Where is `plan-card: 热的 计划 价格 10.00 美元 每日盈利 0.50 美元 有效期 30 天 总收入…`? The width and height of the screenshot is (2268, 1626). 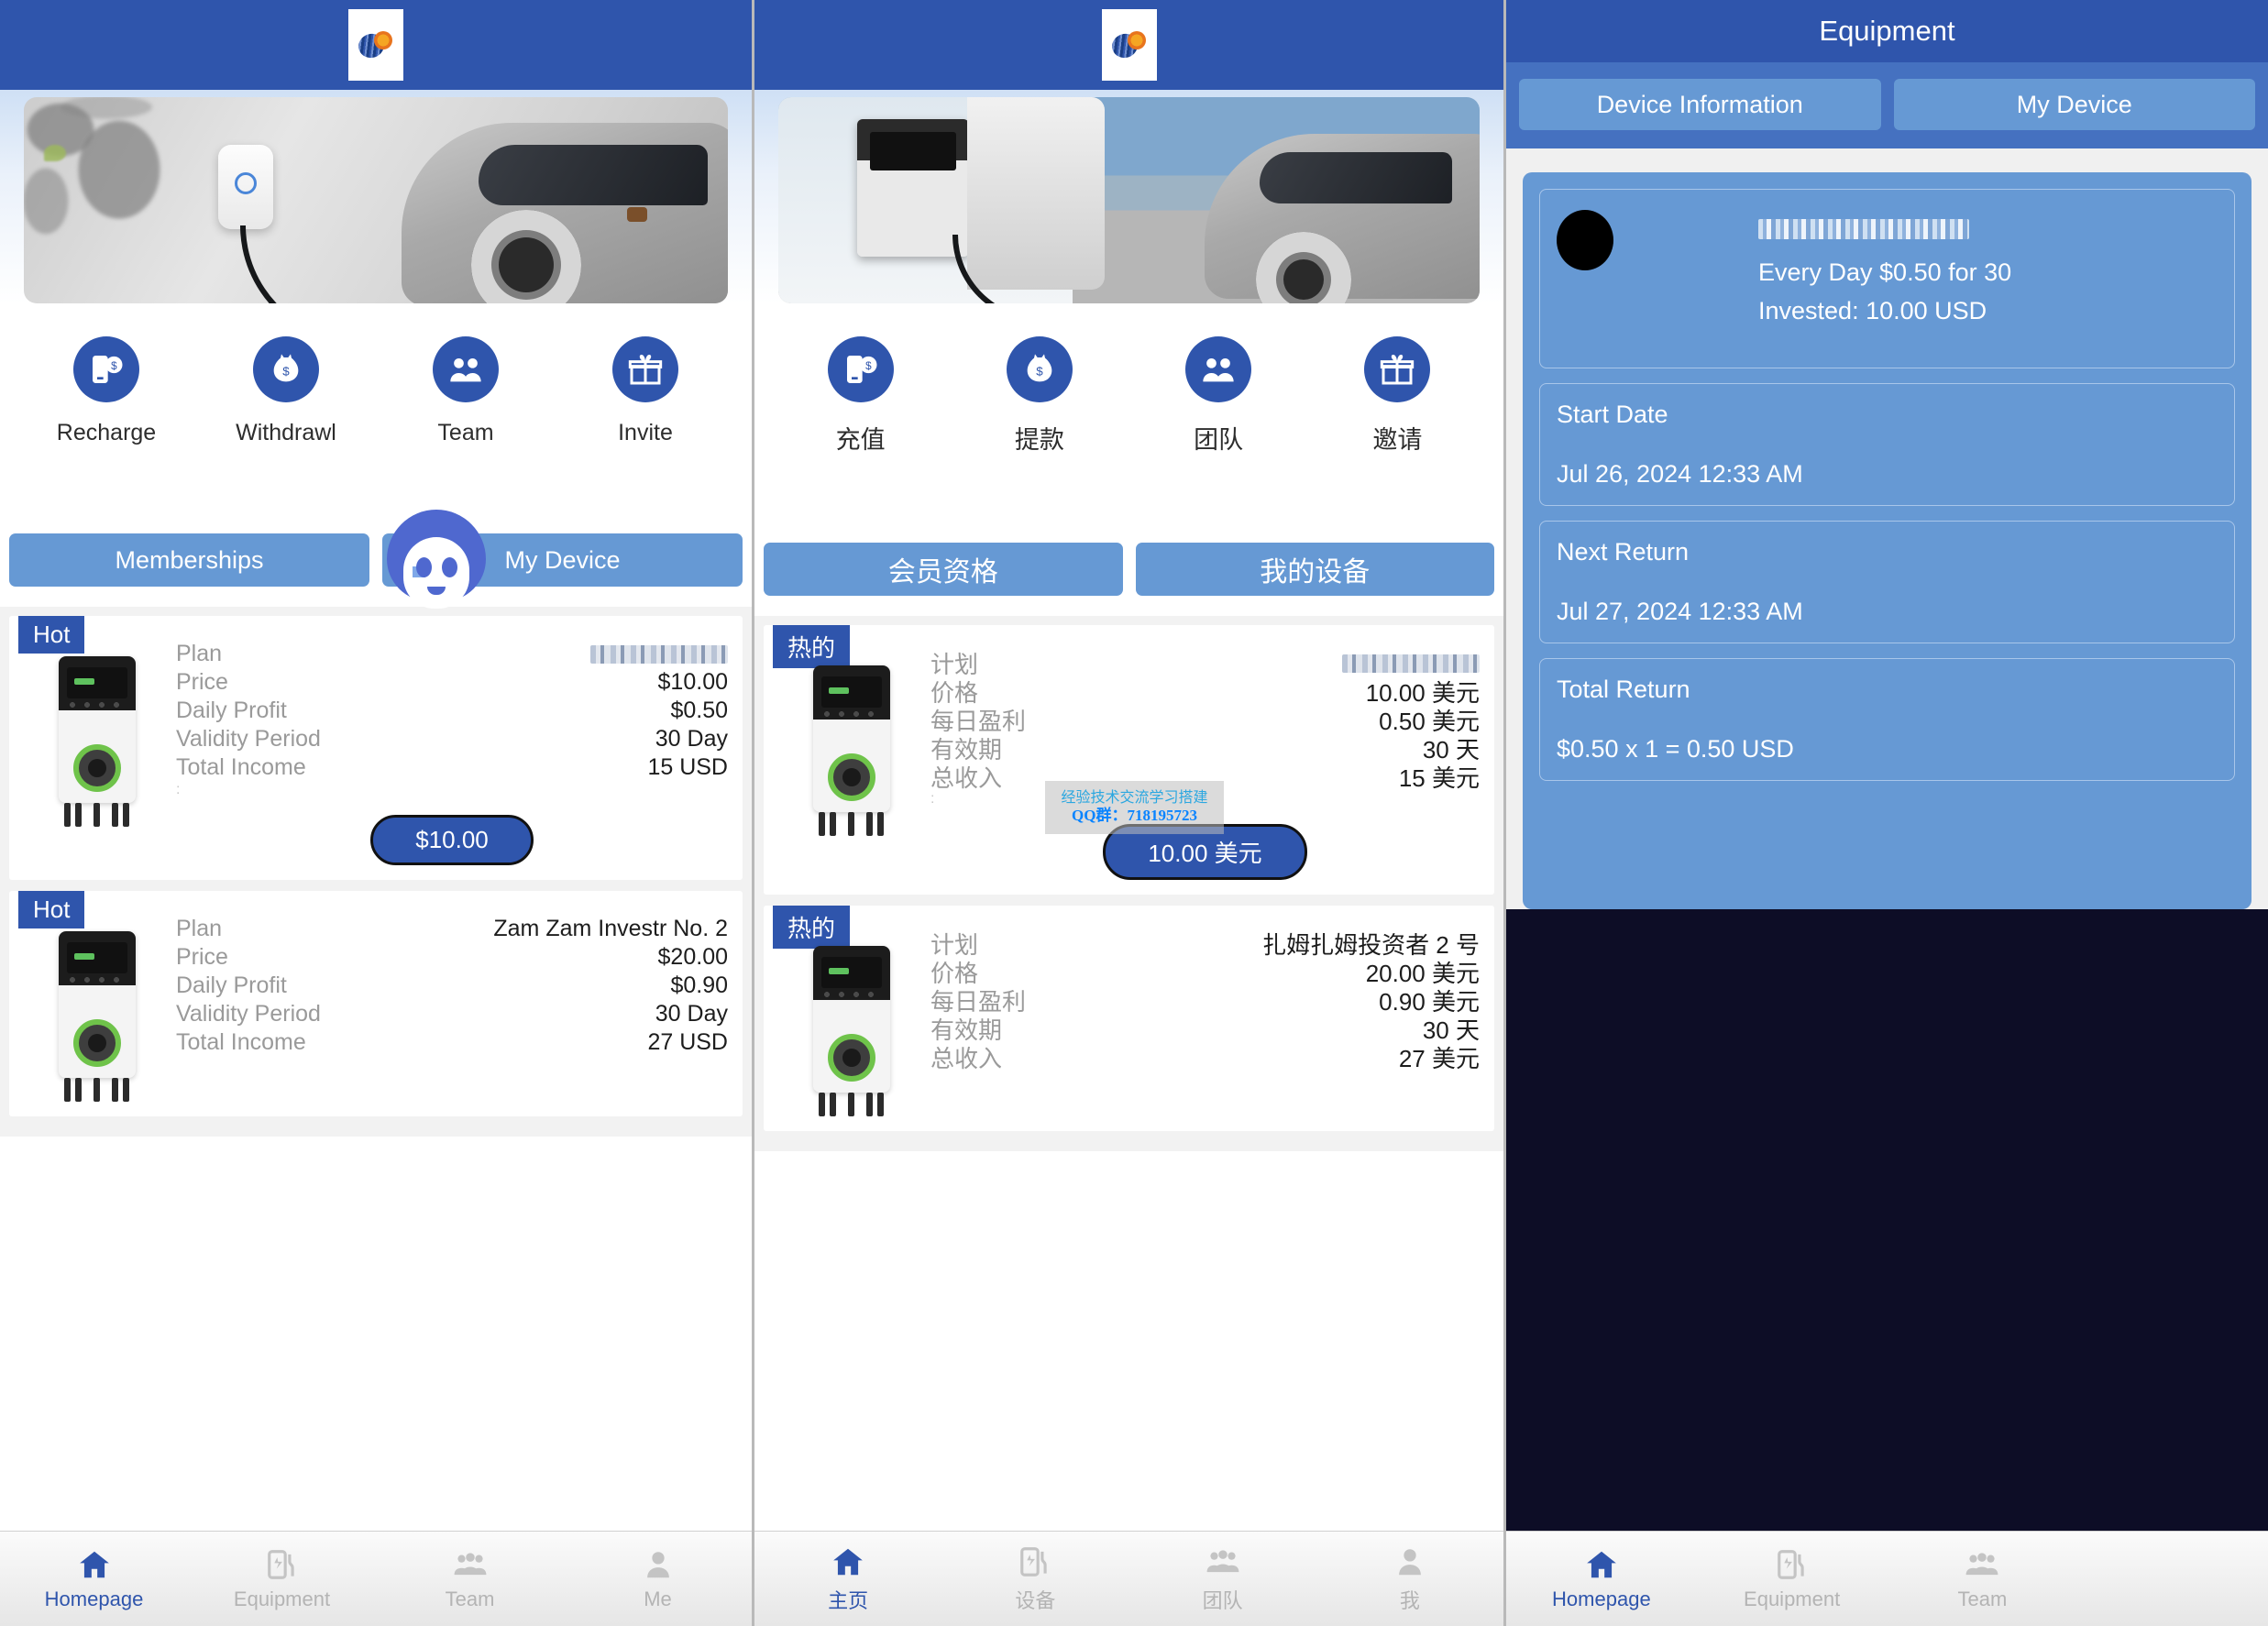 plan-card: 热的 计划 价格 10.00 美元 每日盈利 0.50 美元 有效期 30 天 总收入… is located at coordinates (1129, 760).